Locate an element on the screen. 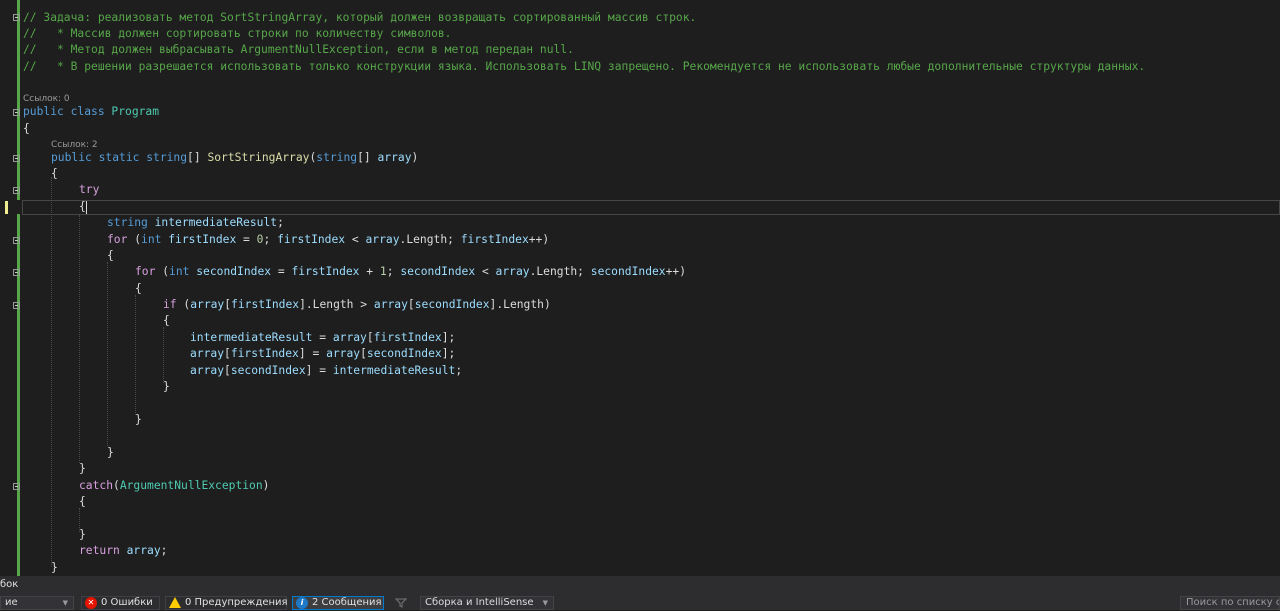 The width and height of the screenshot is (1280, 611). errors-count-label: 0 Ошибки is located at coordinates (127, 602).